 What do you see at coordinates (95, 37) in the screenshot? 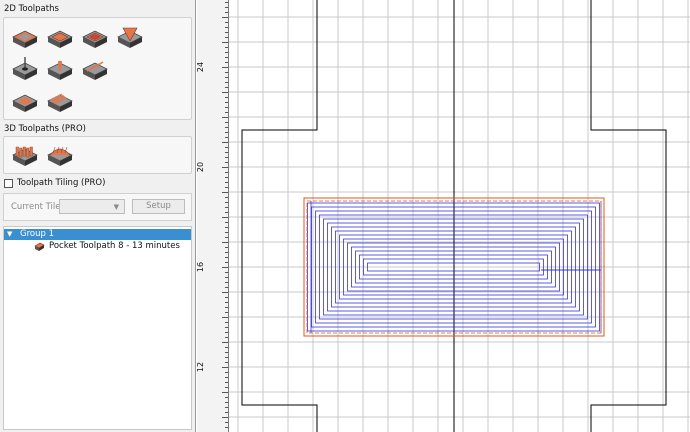
I see `quick-engrave-toolpath-icon` at bounding box center [95, 37].